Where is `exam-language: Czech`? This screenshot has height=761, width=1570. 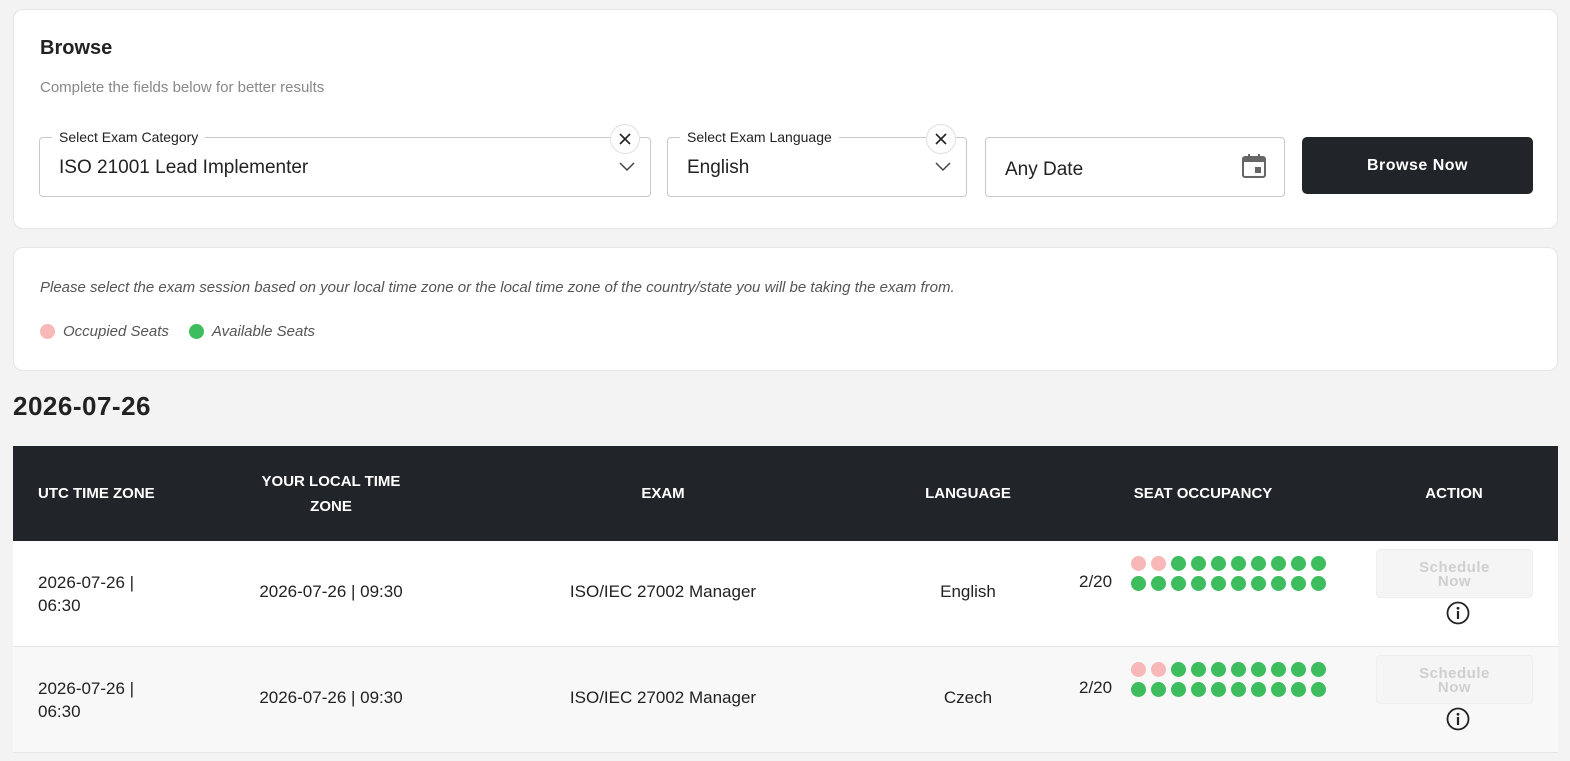
exam-language: Czech is located at coordinates (968, 697).